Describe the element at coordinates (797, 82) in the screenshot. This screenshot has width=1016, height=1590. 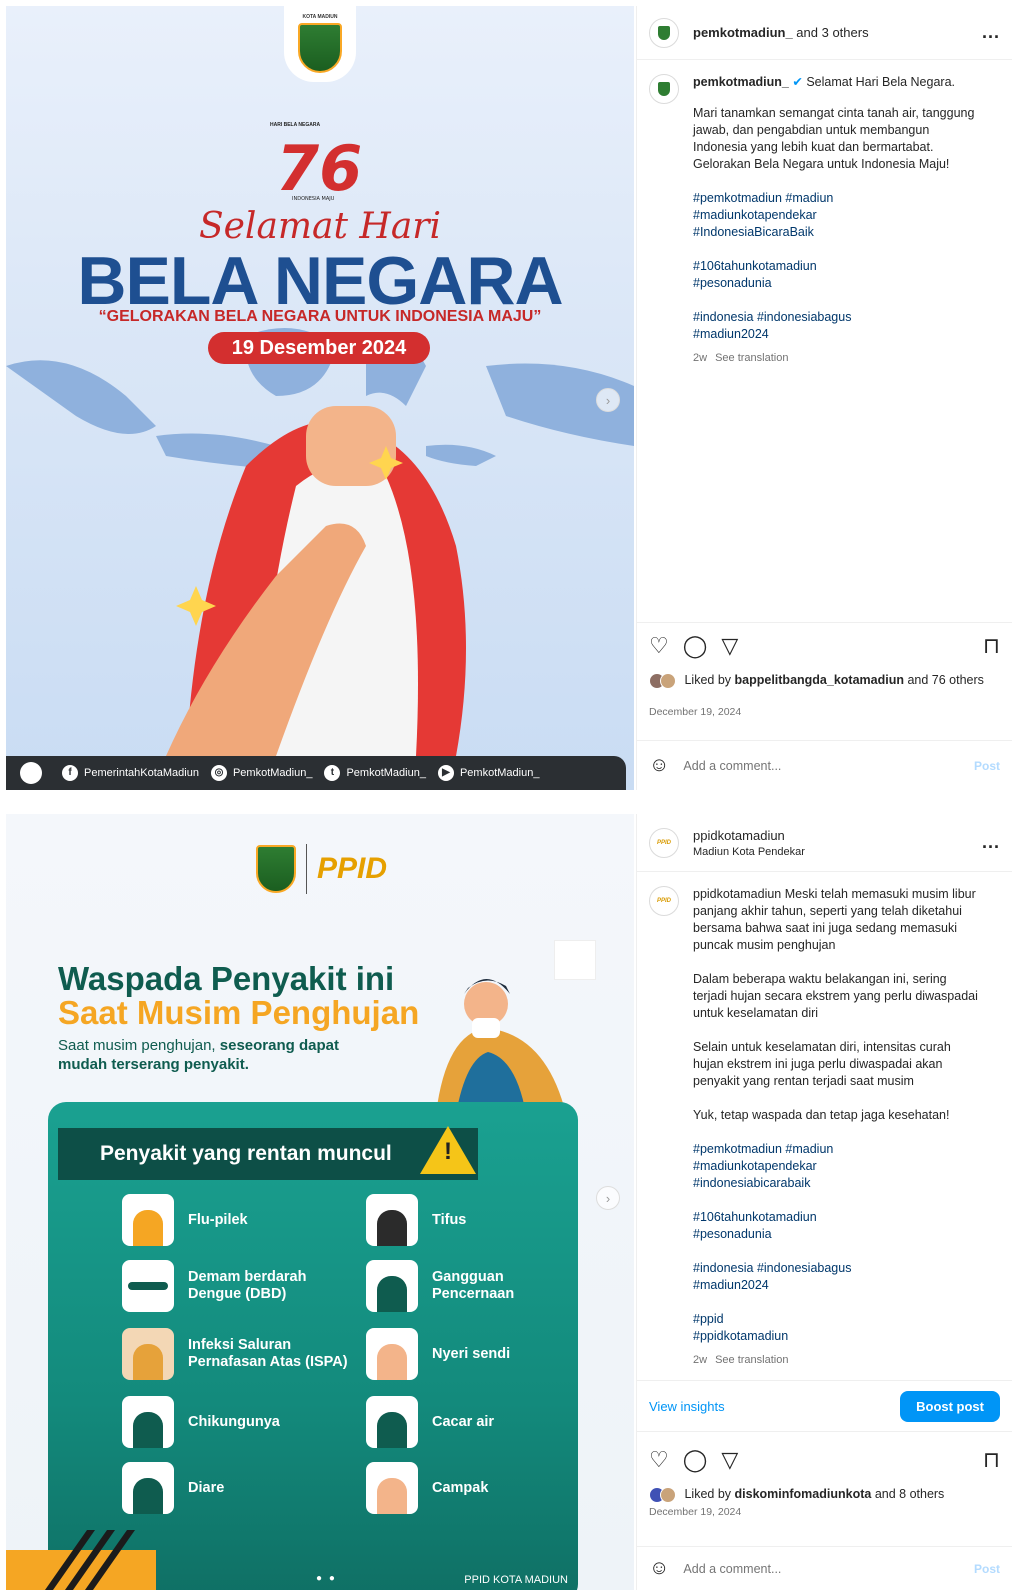
I see `verified-badge-icon: ✔` at that location.